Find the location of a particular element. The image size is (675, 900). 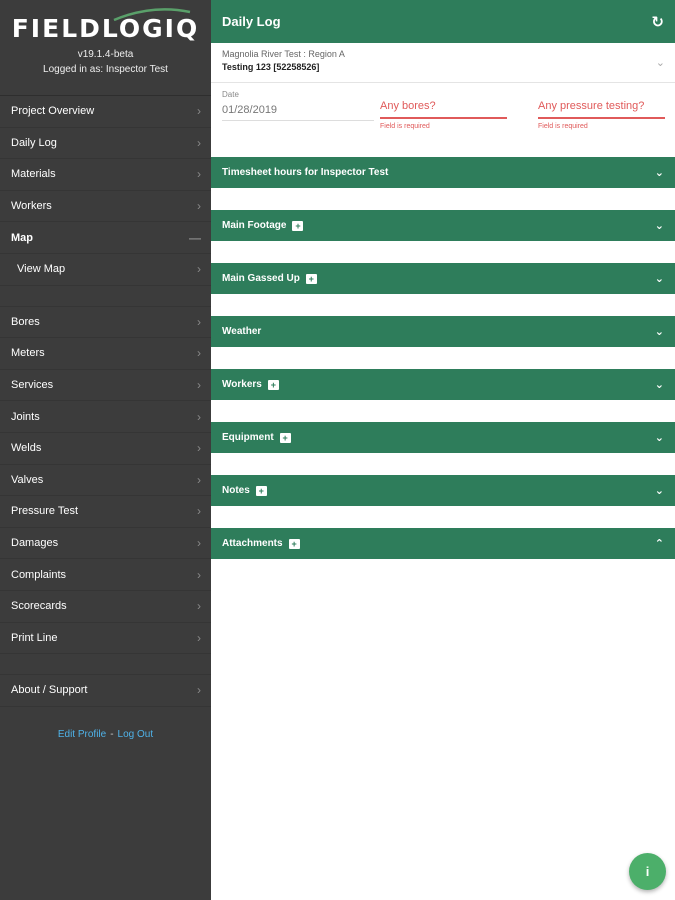

sidebar-item-pressure-test: Pressure Test › is located at coordinates (105, 512).